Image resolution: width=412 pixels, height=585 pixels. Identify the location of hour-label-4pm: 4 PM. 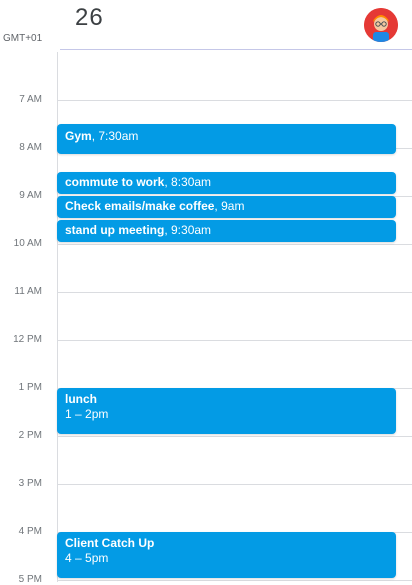
(30, 531).